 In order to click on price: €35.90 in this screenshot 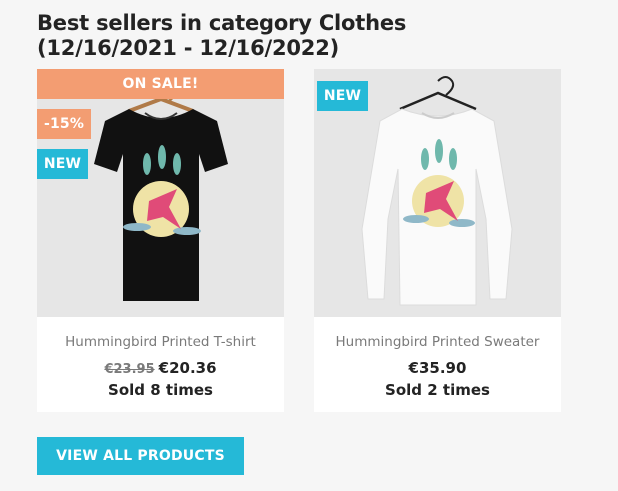, I will do `click(437, 368)`.